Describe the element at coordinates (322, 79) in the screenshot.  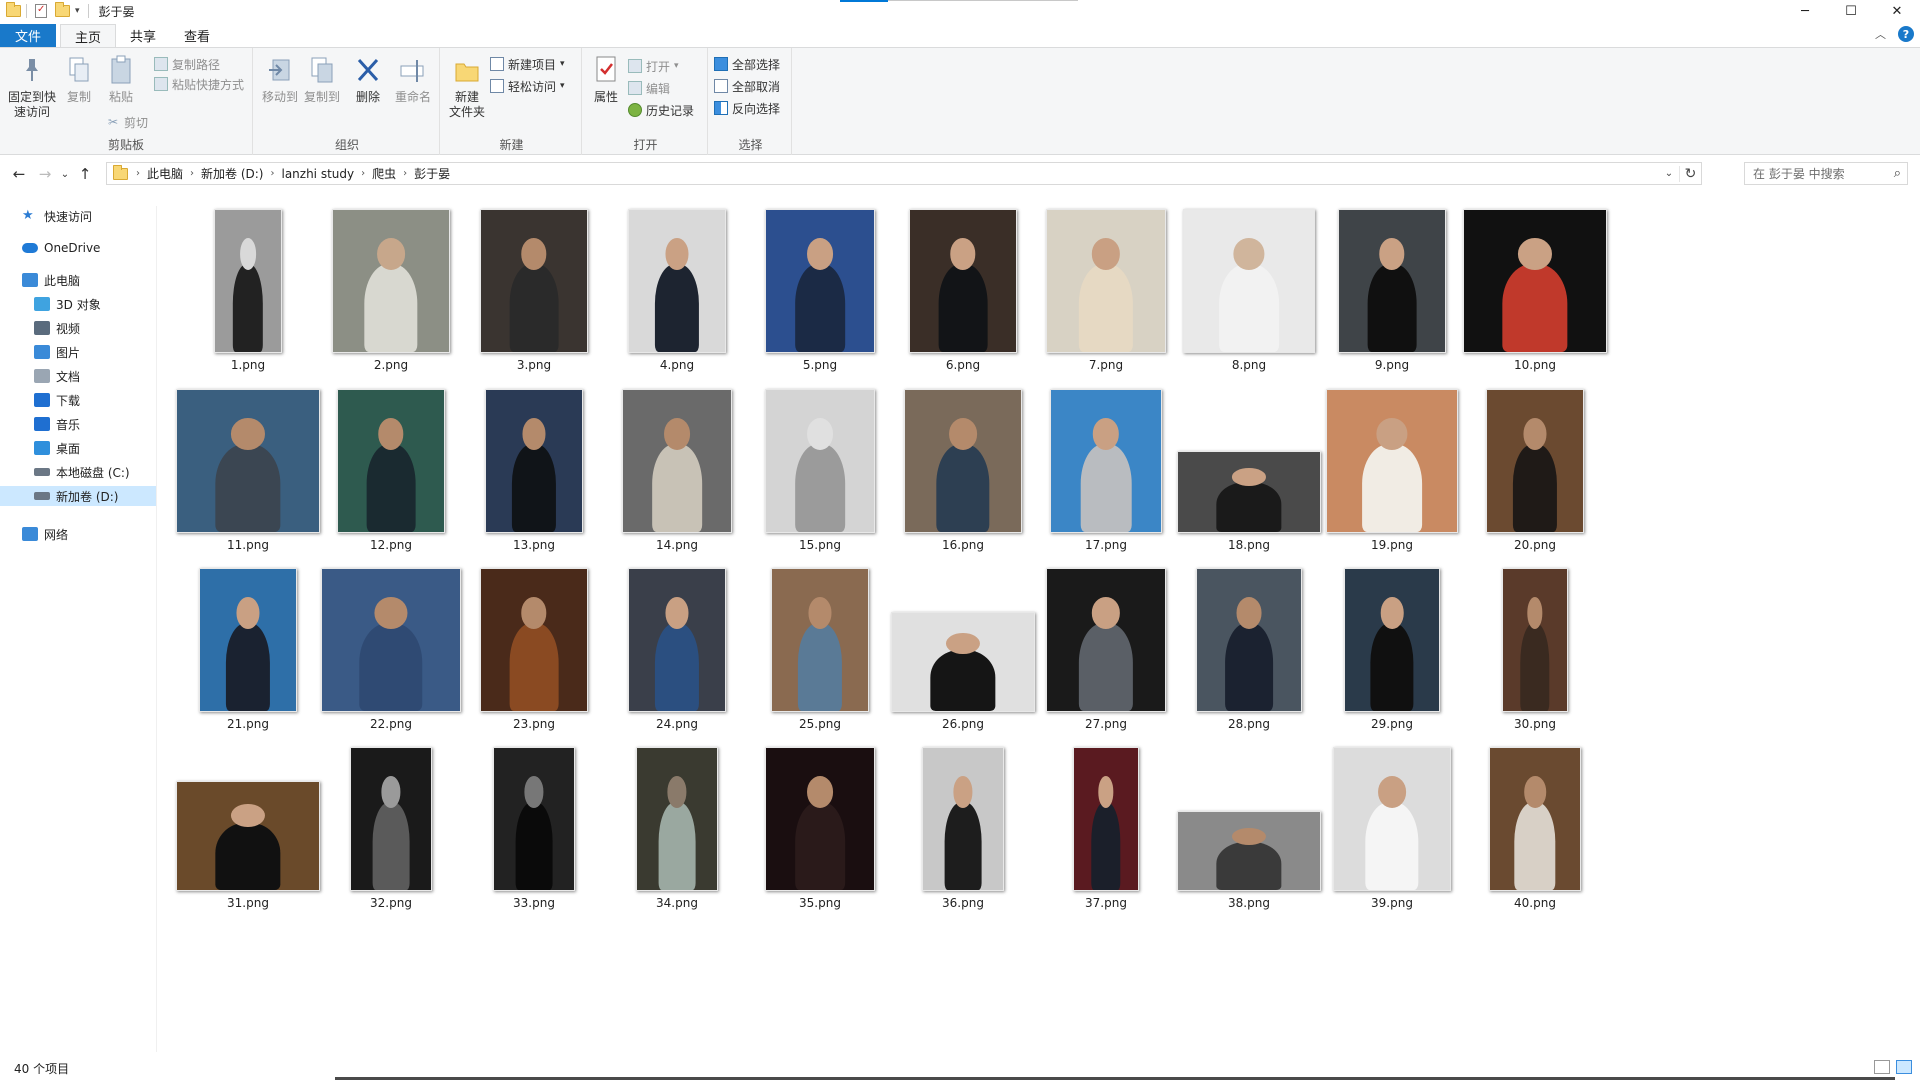
I see `copy-to-button: 复制到` at that location.